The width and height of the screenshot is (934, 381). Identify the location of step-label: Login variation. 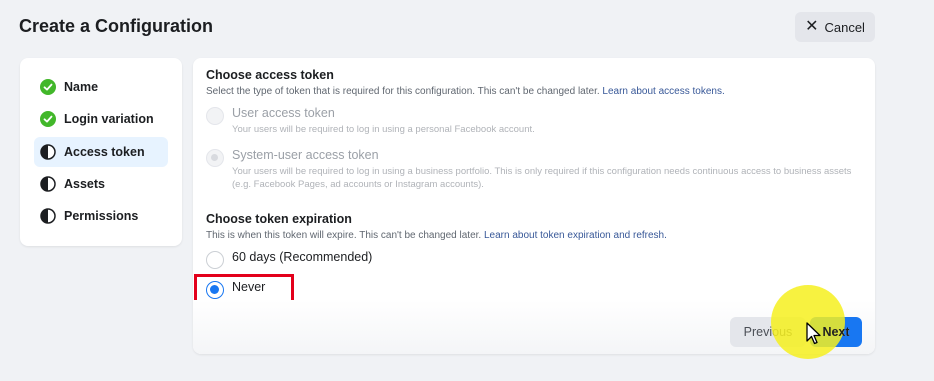
(109, 119).